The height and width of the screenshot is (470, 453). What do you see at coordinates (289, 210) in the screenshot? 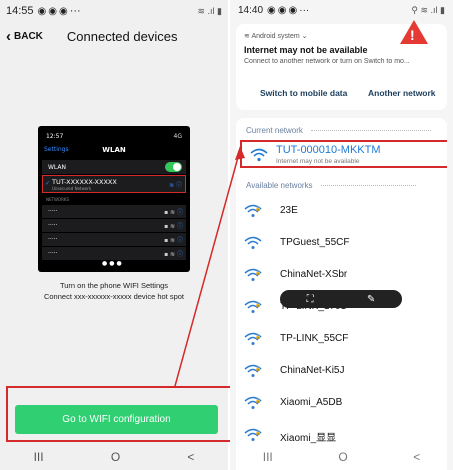
I see `network-name: 23E` at bounding box center [289, 210].